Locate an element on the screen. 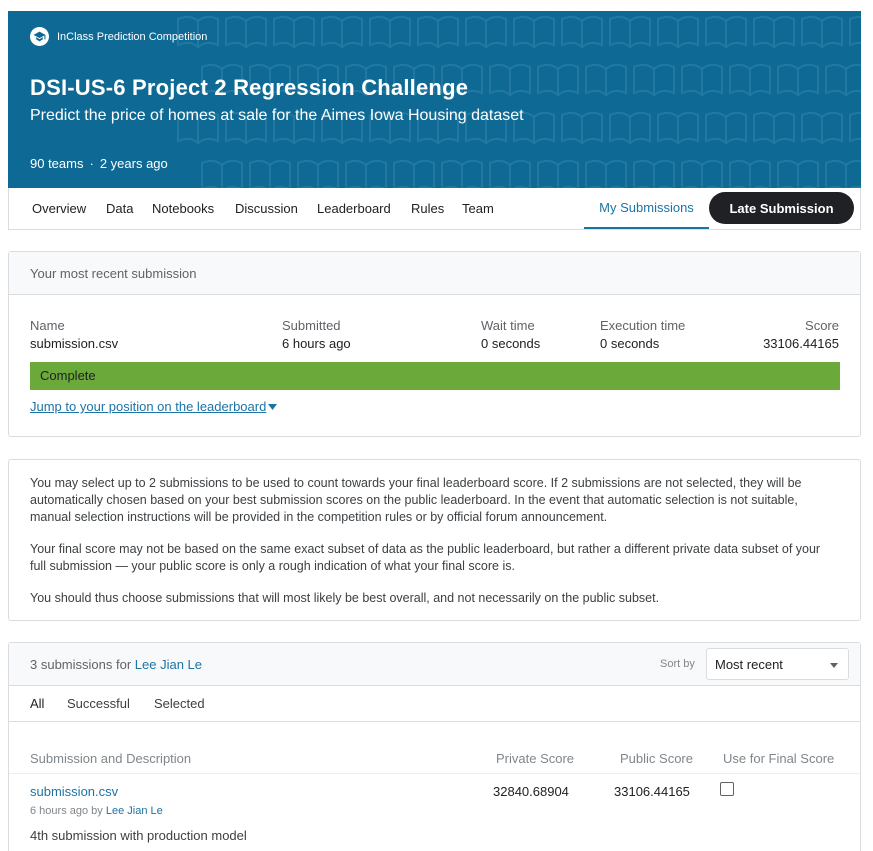 Image resolution: width=873 pixels, height=851 pixels. recent-submitted-column: Submitted 6 hours ago is located at coordinates (316, 334).